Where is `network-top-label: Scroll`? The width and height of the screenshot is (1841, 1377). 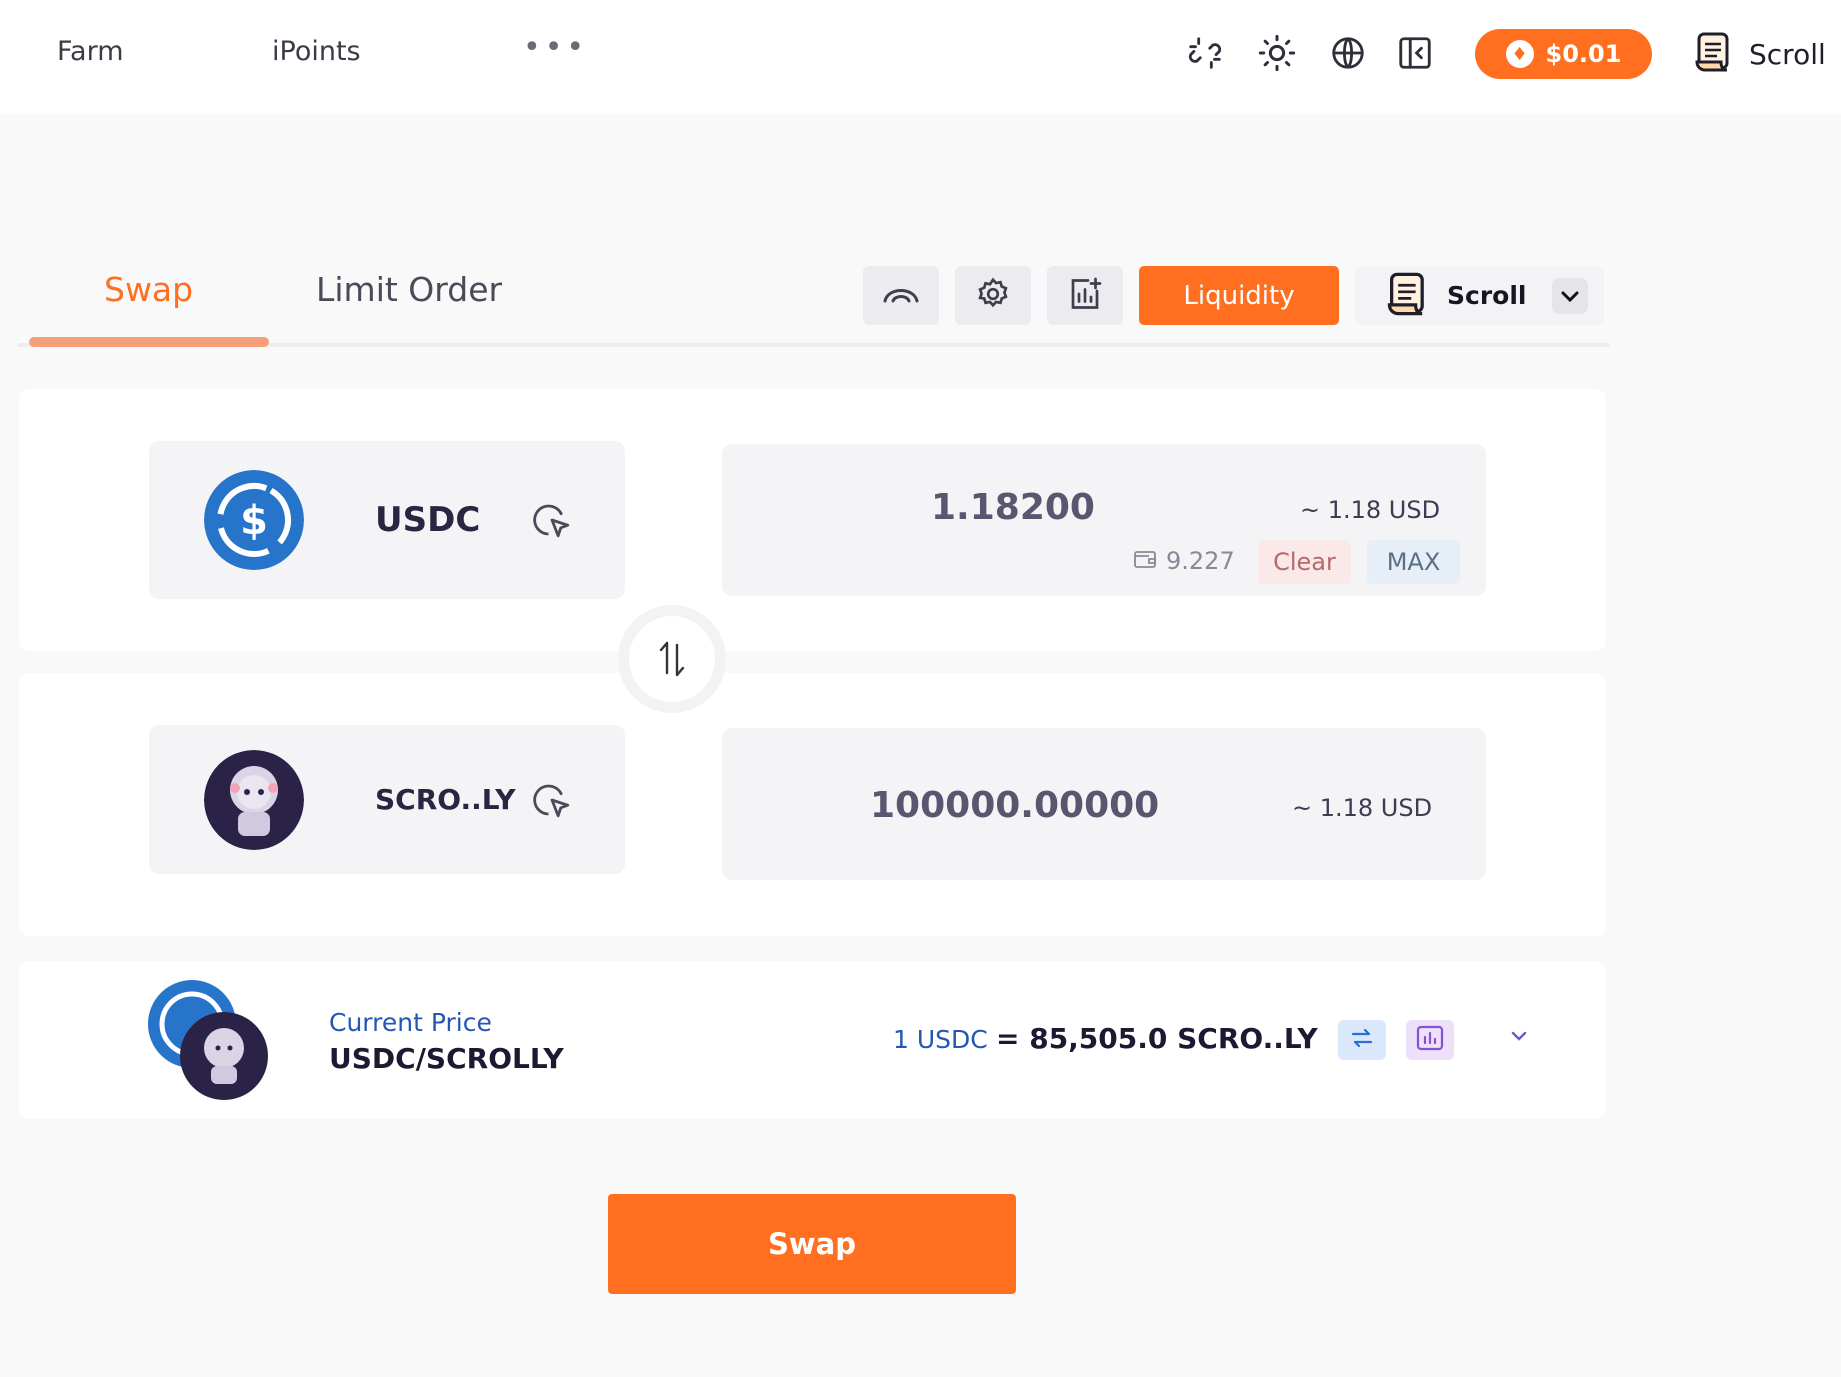
network-top-label: Scroll is located at coordinates (1787, 54).